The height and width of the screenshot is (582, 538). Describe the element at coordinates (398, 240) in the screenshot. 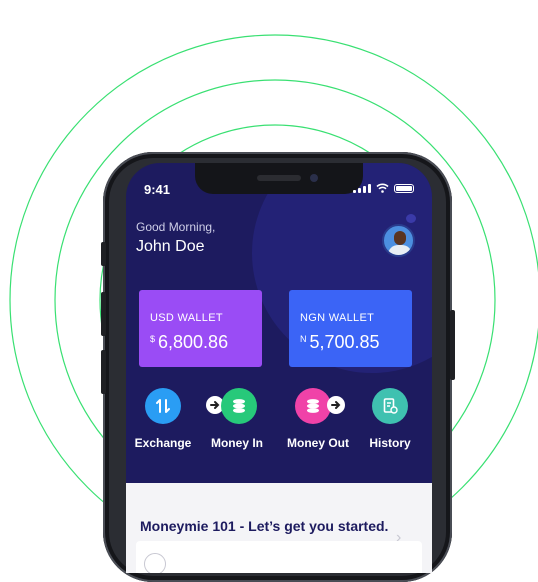

I see `avatar` at that location.